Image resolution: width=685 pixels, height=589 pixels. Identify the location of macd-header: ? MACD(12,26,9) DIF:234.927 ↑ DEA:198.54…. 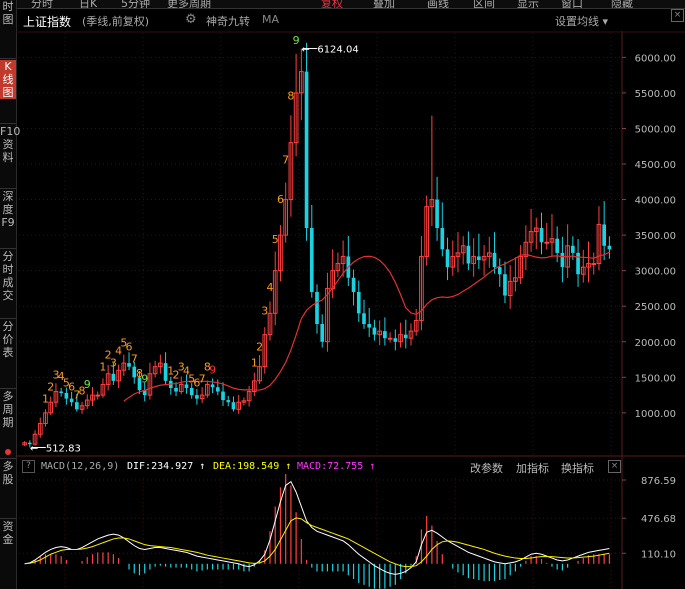
(323, 467).